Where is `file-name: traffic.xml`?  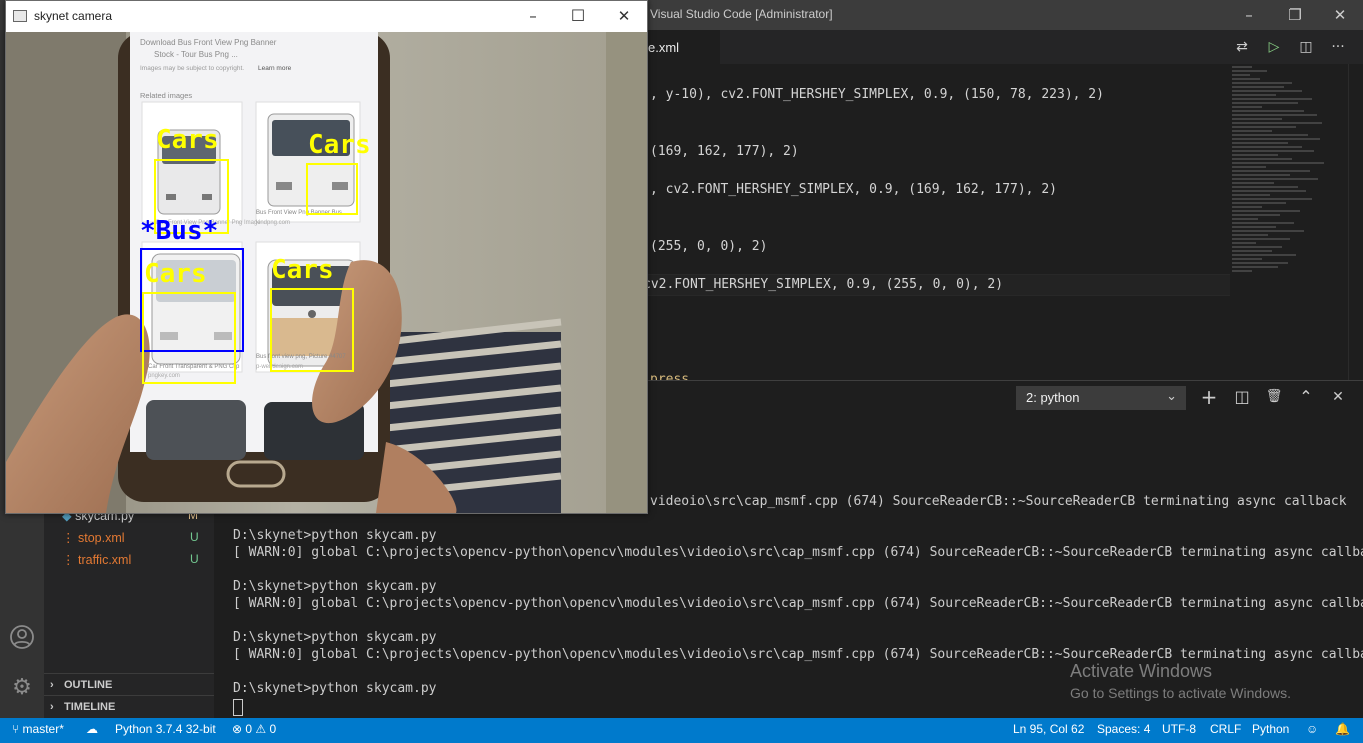 file-name: traffic.xml is located at coordinates (104, 560).